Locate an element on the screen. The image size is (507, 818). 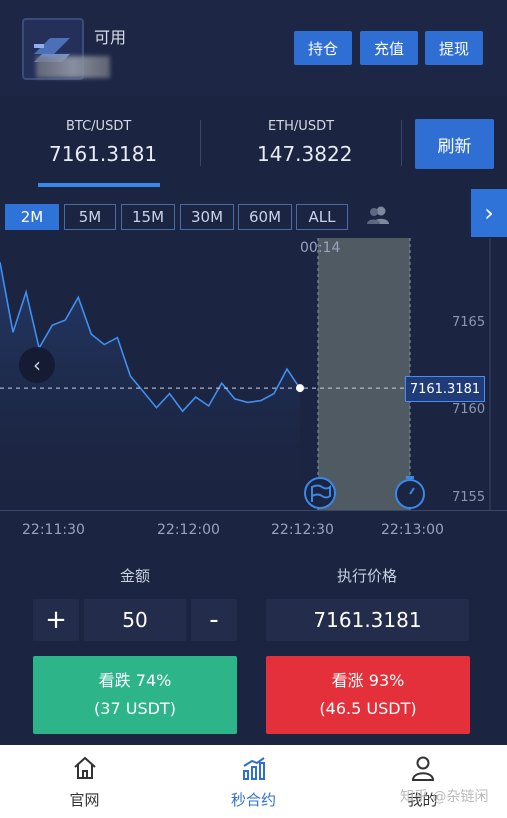
pair-btc-price: 7161.3181 is located at coordinates (103, 154).